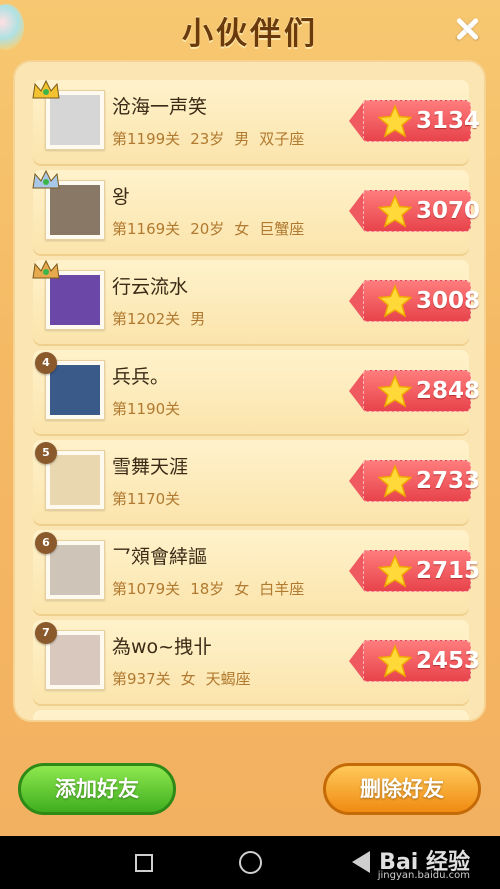 This screenshot has width=500, height=889. I want to click on friend-score: 2733, so click(448, 481).